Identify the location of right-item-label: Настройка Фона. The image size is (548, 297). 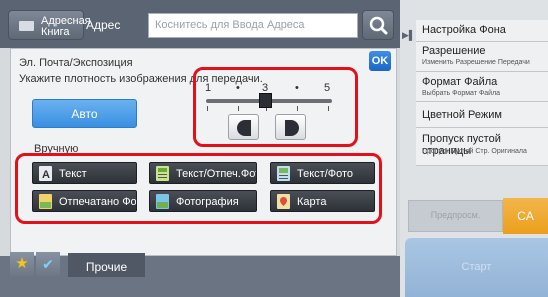
(464, 30).